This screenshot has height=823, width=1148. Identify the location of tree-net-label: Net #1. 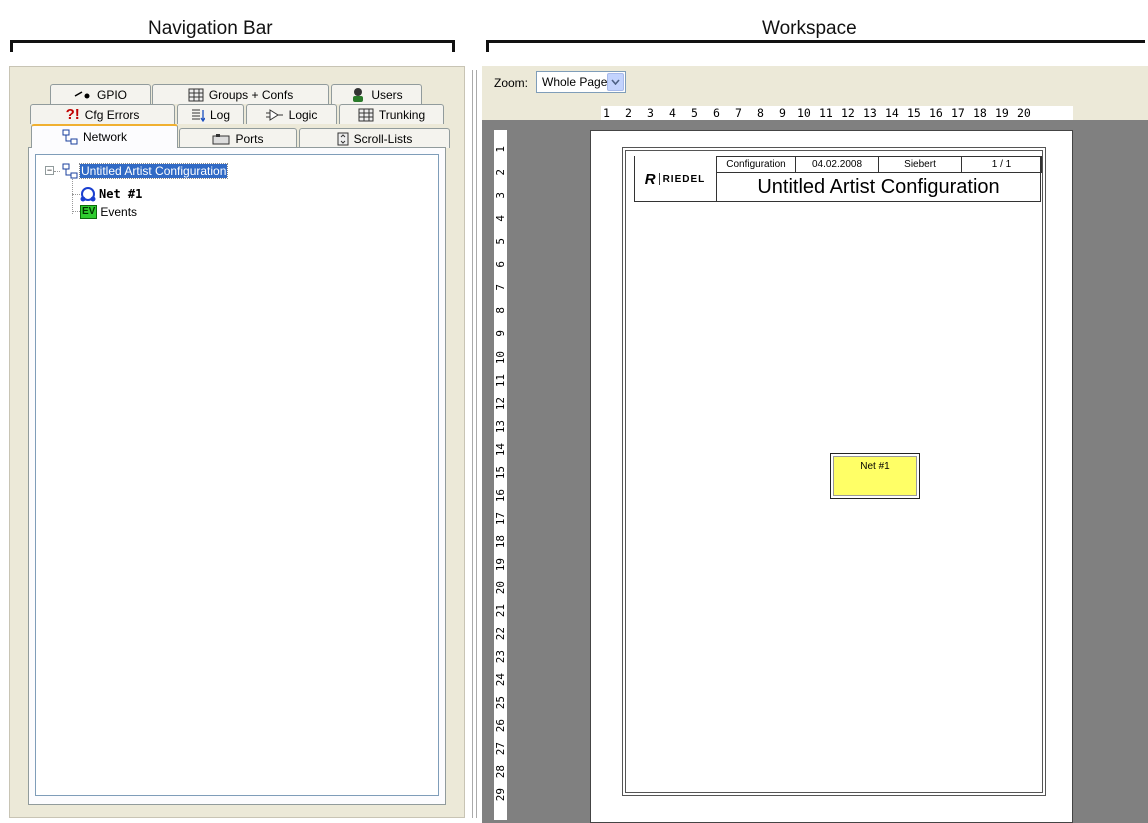
(121, 194).